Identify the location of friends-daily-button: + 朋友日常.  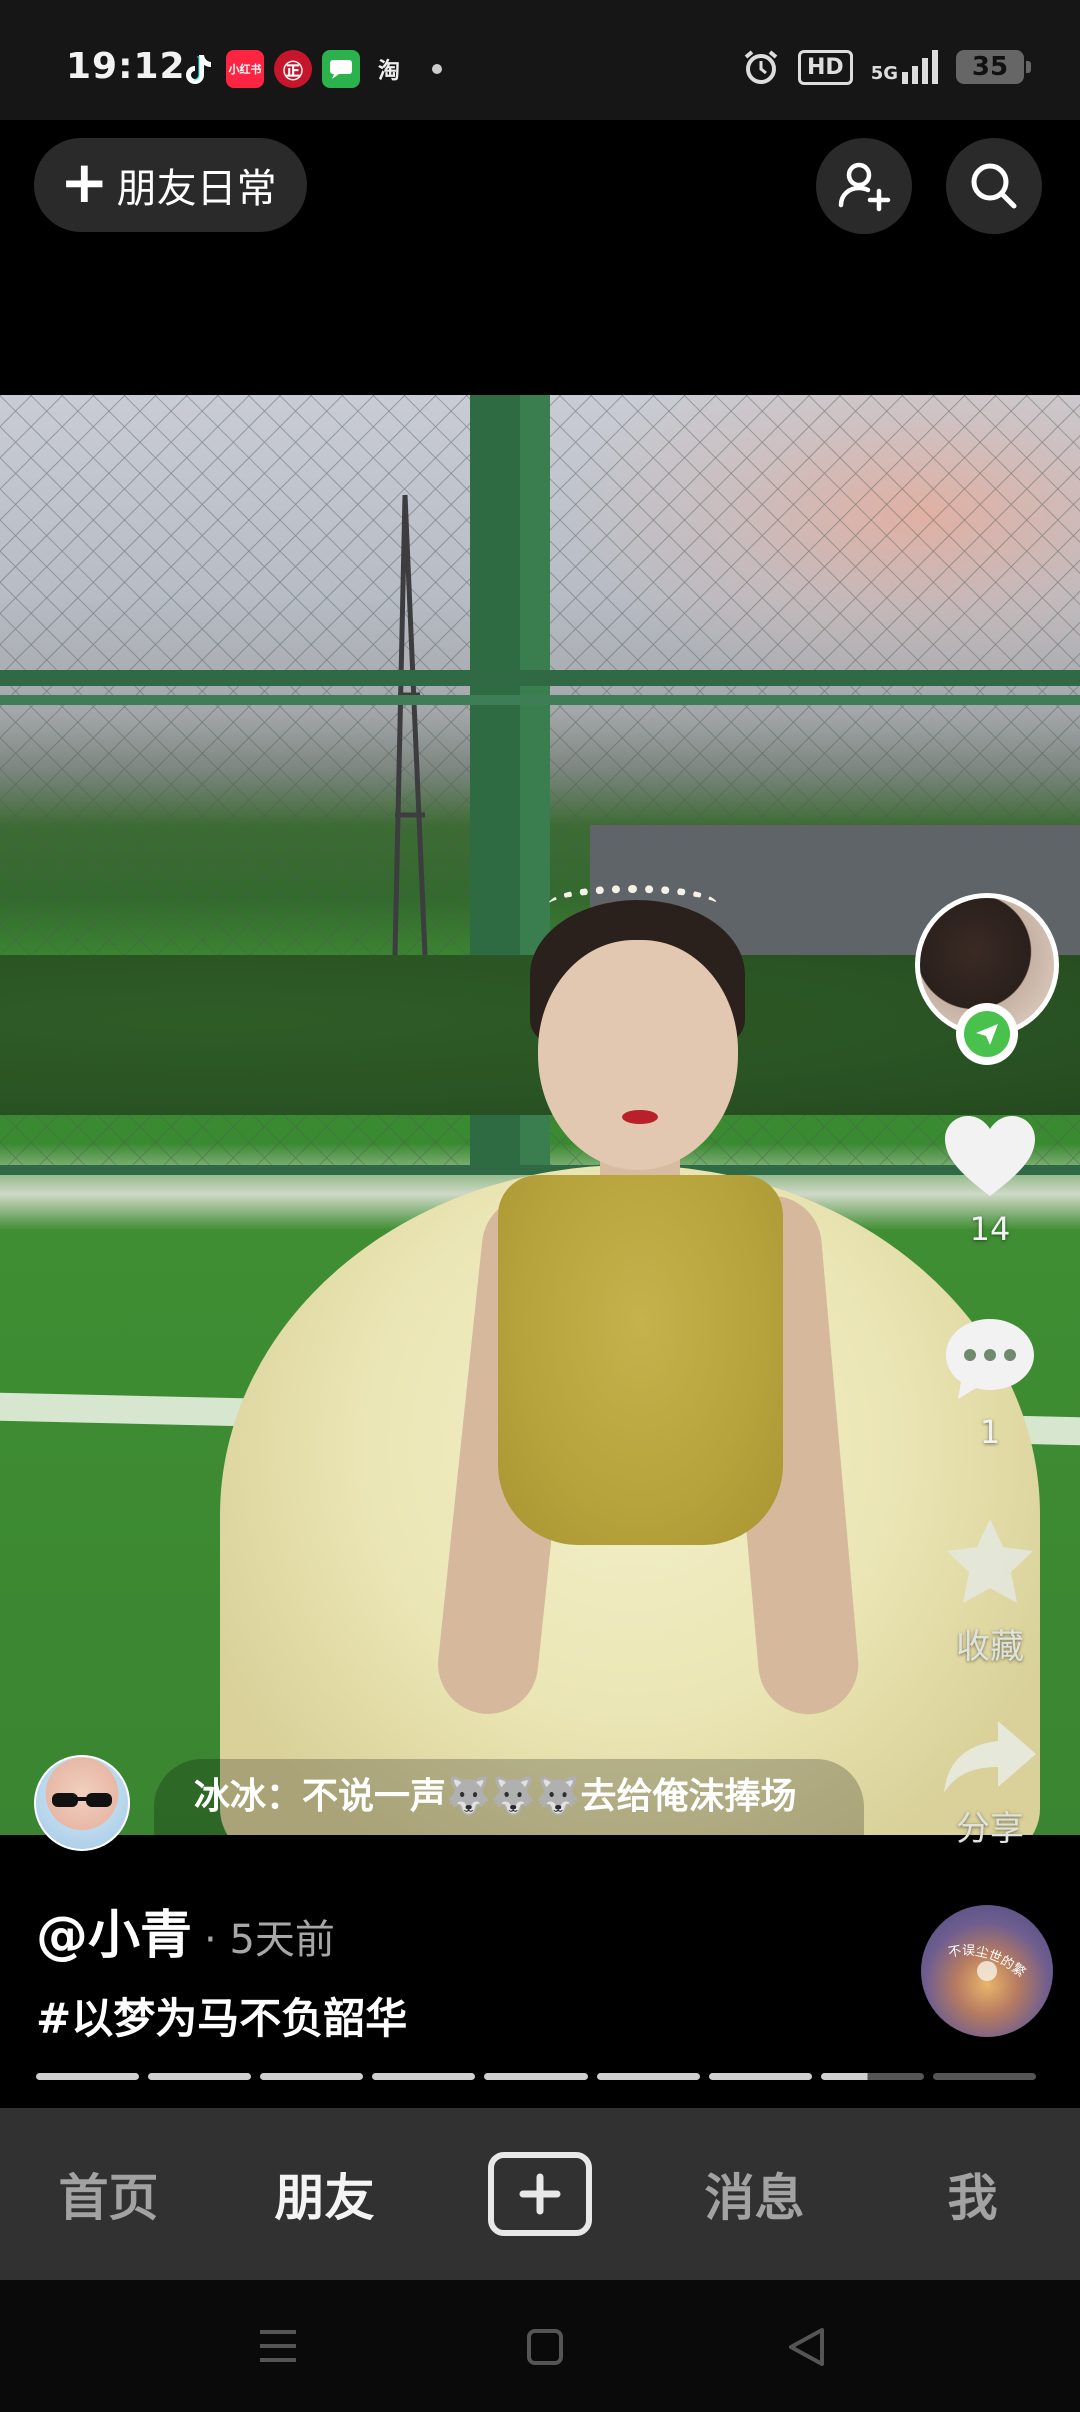
(170, 185).